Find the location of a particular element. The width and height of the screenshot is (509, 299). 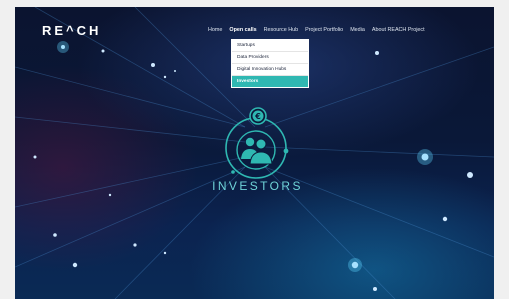

dropdown-item-investors: Investors is located at coordinates (270, 81).